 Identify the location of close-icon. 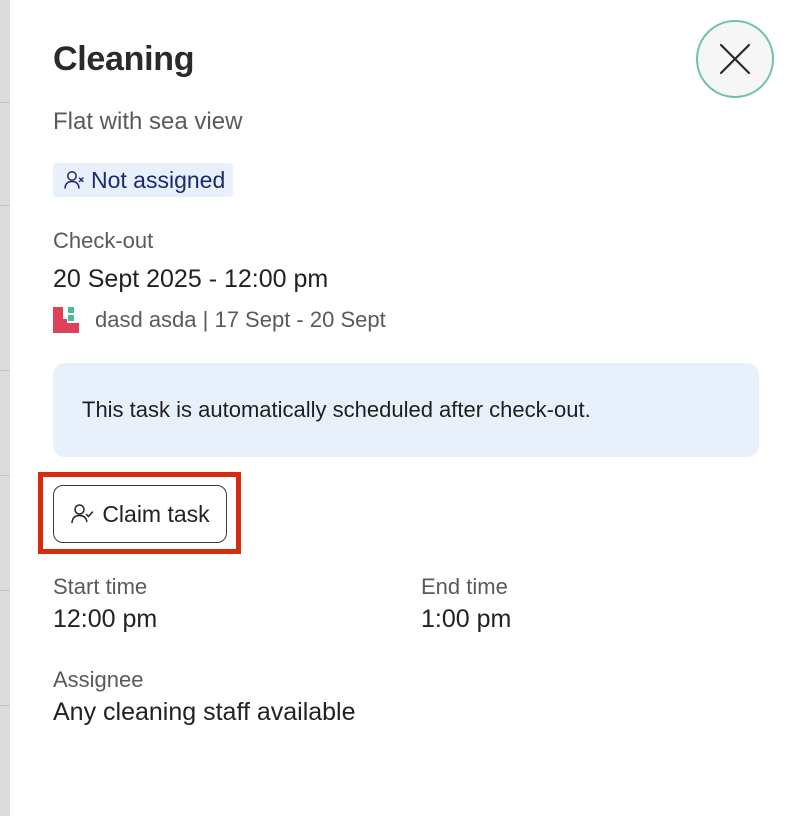
(735, 59).